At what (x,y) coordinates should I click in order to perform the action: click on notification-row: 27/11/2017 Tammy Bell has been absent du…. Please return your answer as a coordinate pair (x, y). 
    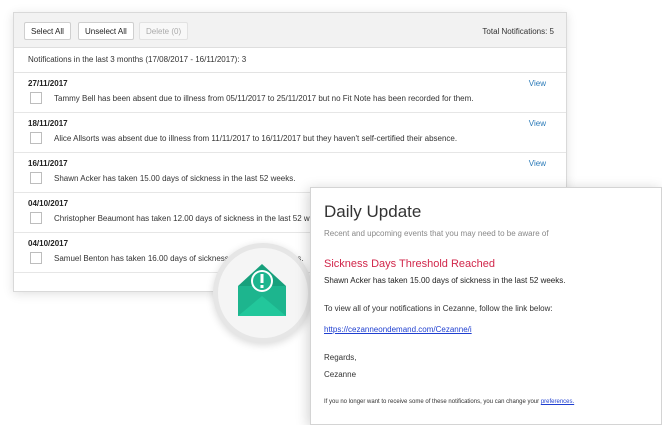
    Looking at the image, I should click on (290, 93).